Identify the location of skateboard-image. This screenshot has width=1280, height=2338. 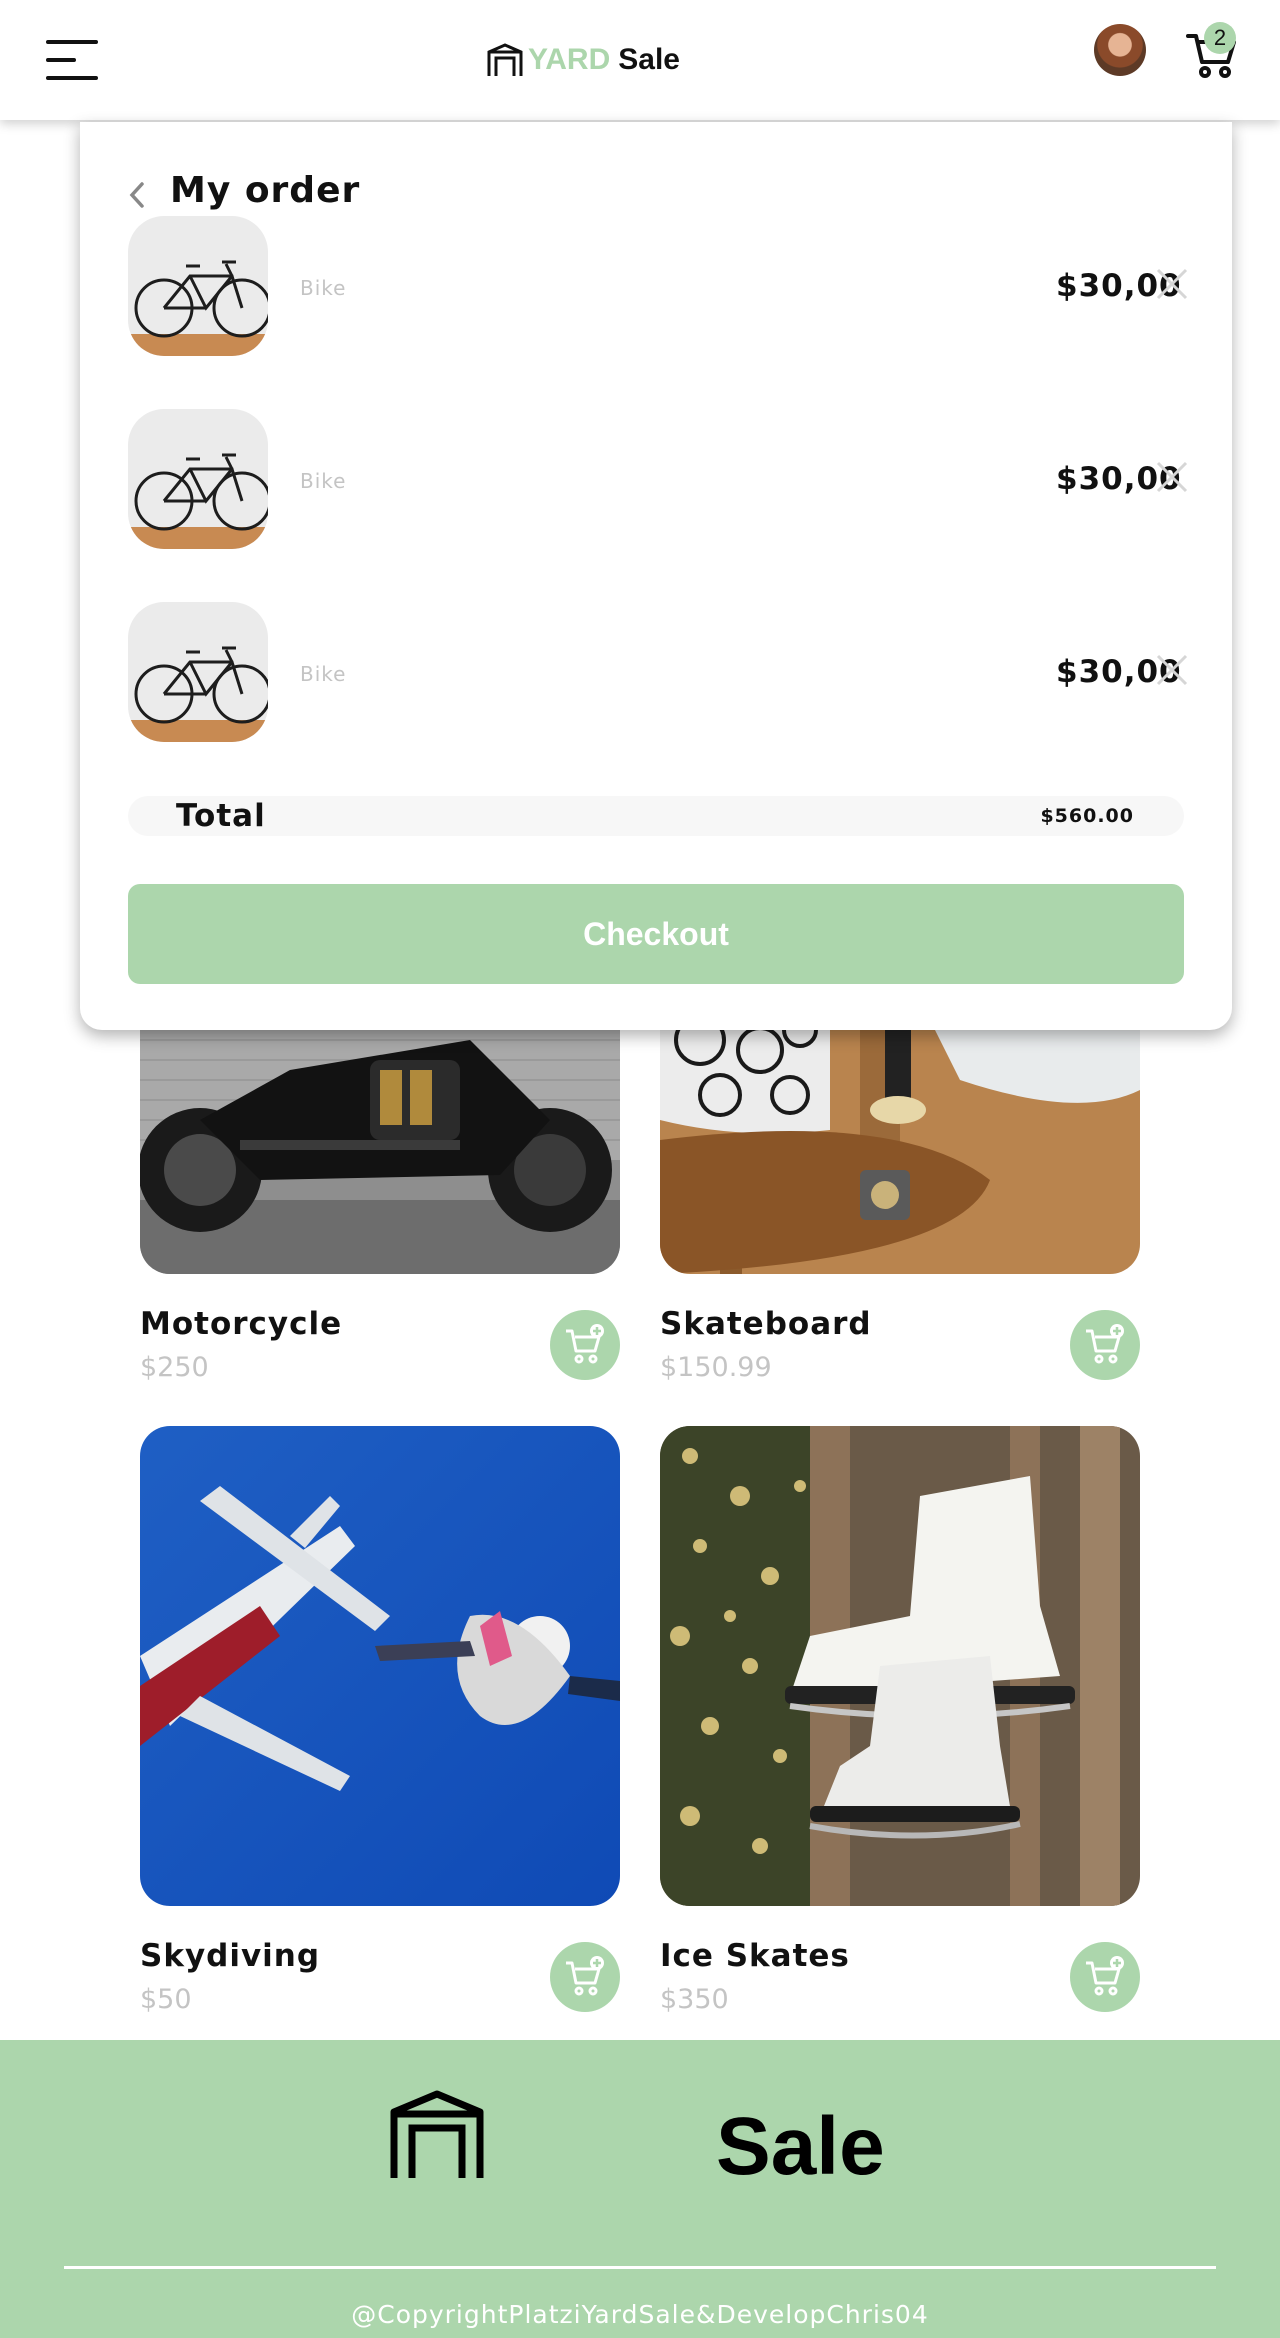
(900, 1137).